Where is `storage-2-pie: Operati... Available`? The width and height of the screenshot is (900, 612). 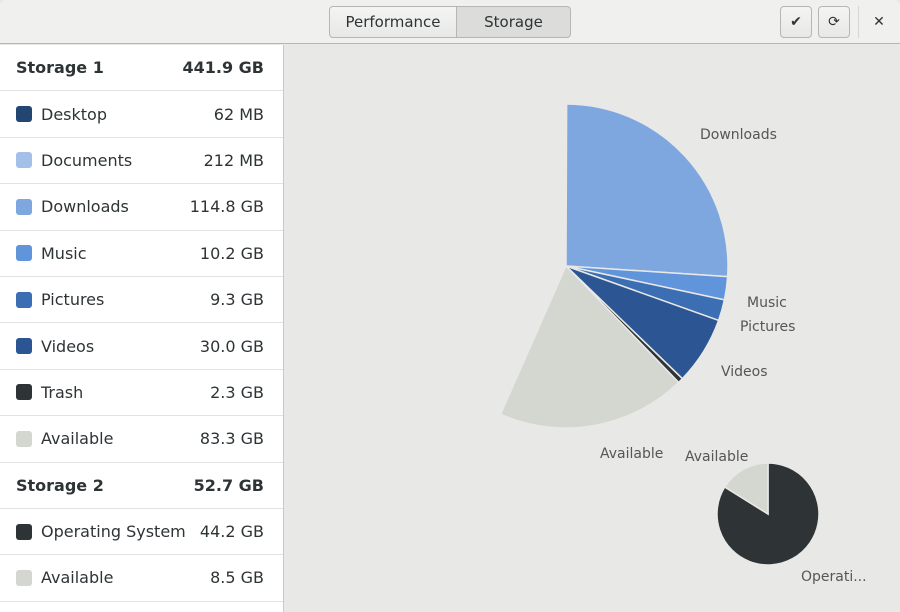
storage-2-pie: Operati... Available is located at coordinates (776, 517).